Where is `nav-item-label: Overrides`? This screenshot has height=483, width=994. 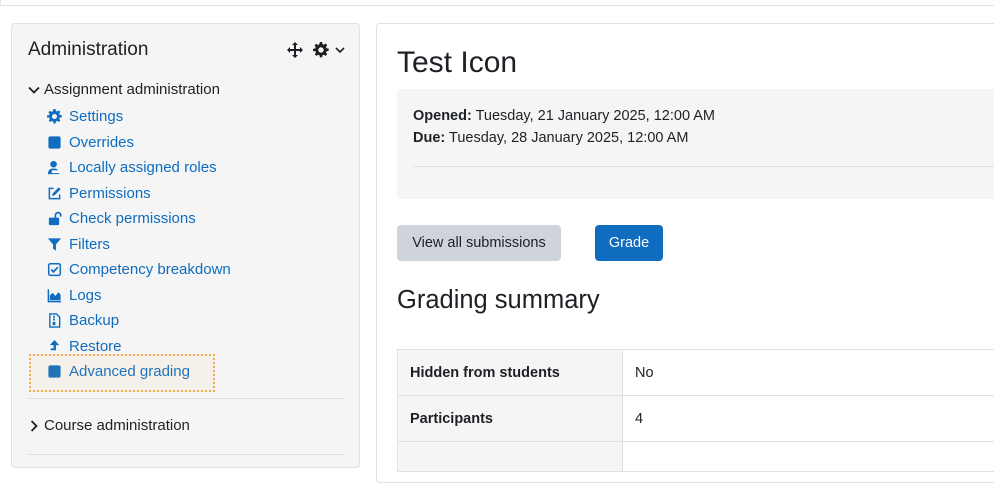
nav-item-label: Overrides is located at coordinates (101, 142).